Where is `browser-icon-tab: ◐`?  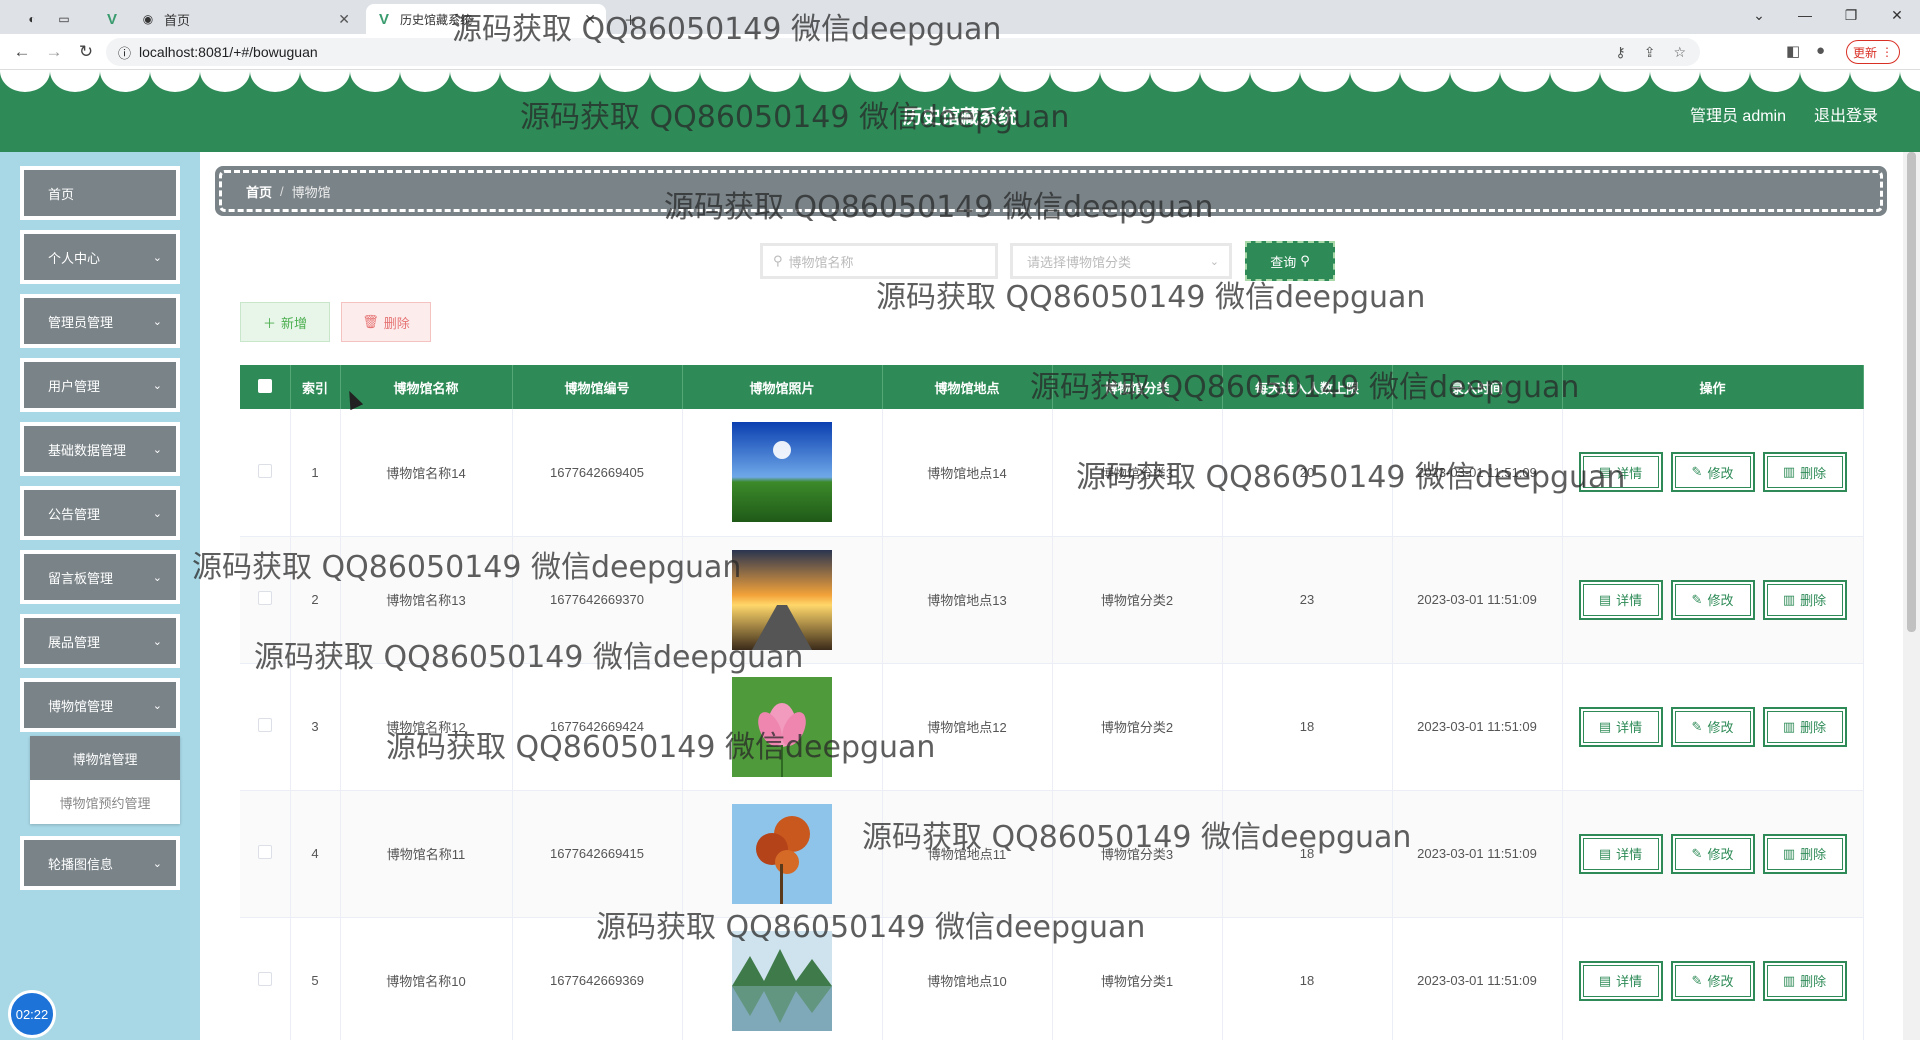 browser-icon-tab: ◐ is located at coordinates (32, 19).